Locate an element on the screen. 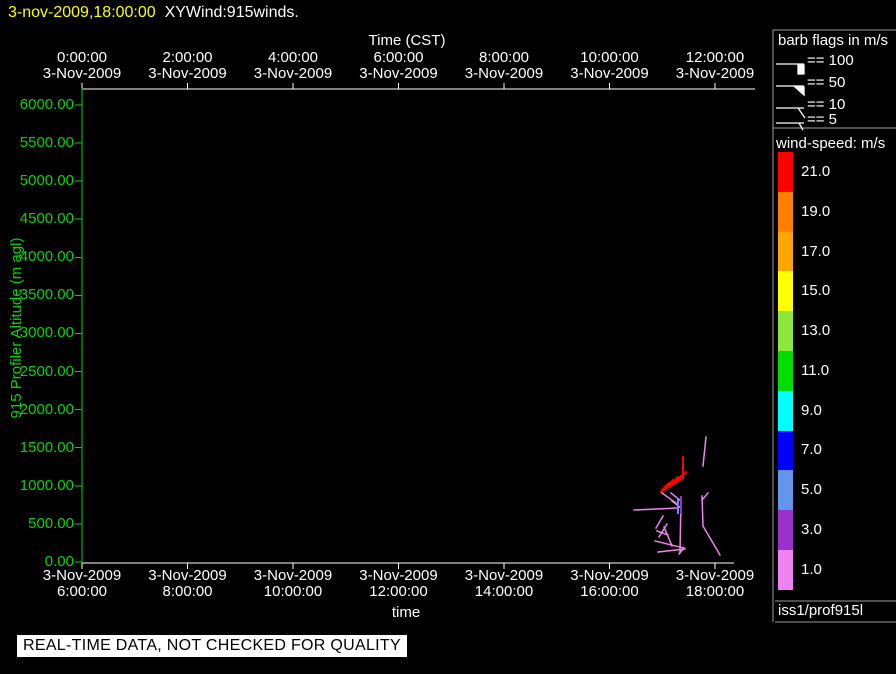 This screenshot has height=674, width=896. top-axis-tick: 4:00:00 3-Nov-2009 is located at coordinates (293, 65).